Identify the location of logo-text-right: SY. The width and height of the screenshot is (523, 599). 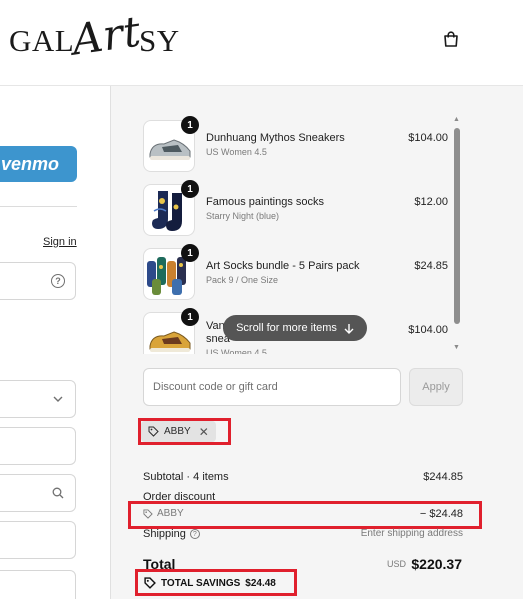
(159, 40).